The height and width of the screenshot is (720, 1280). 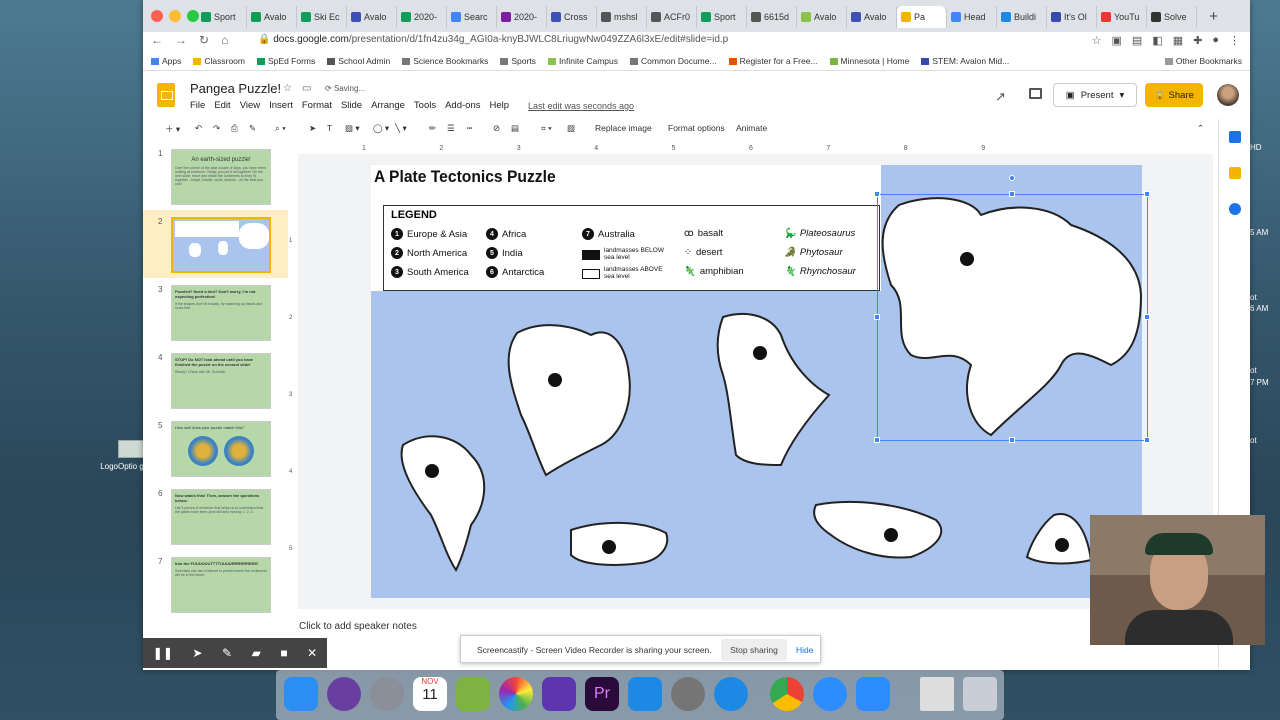 I want to click on finder-icon, so click(x=301, y=694).